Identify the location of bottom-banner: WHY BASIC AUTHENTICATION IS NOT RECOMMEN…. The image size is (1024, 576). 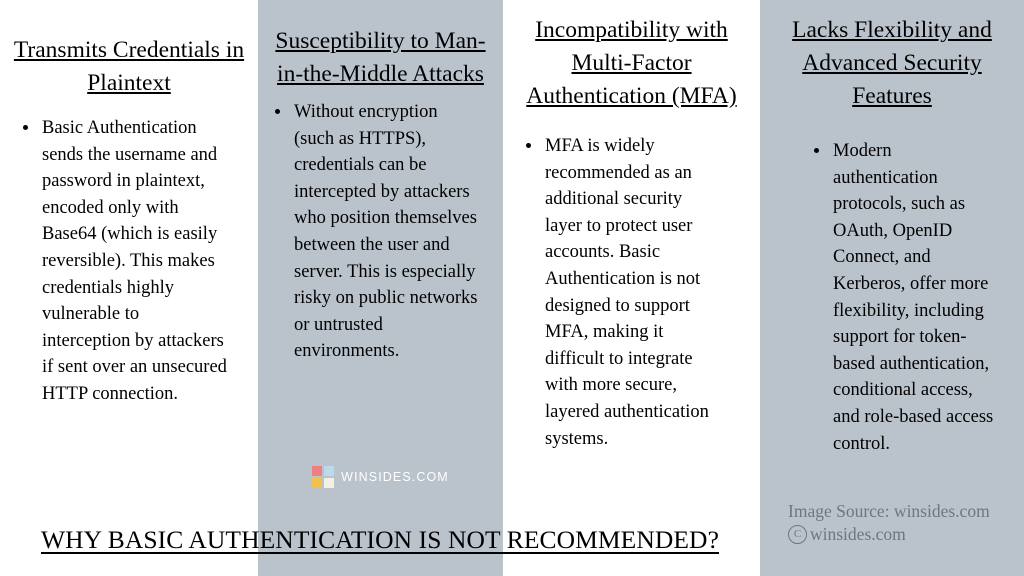
(380, 540).